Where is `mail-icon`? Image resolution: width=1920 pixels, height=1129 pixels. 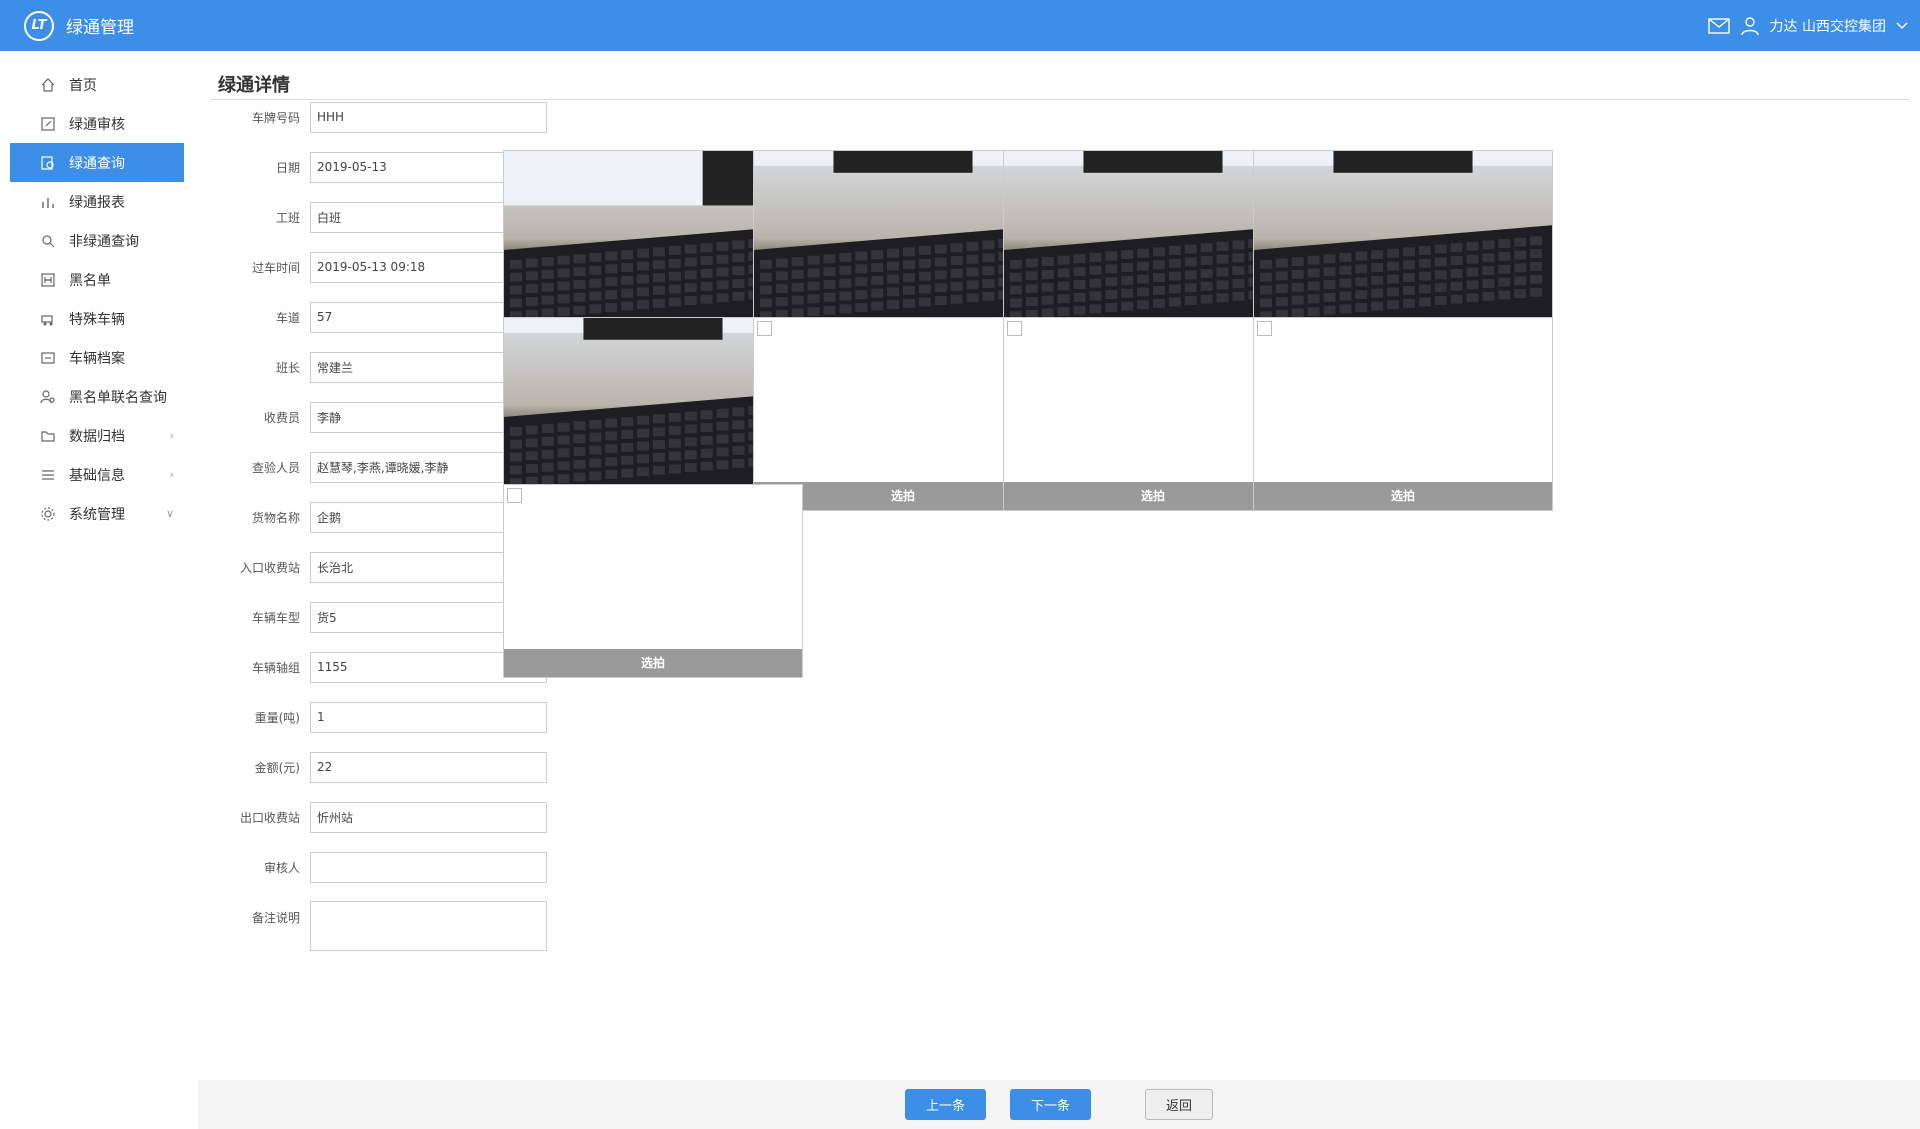 mail-icon is located at coordinates (1718, 25).